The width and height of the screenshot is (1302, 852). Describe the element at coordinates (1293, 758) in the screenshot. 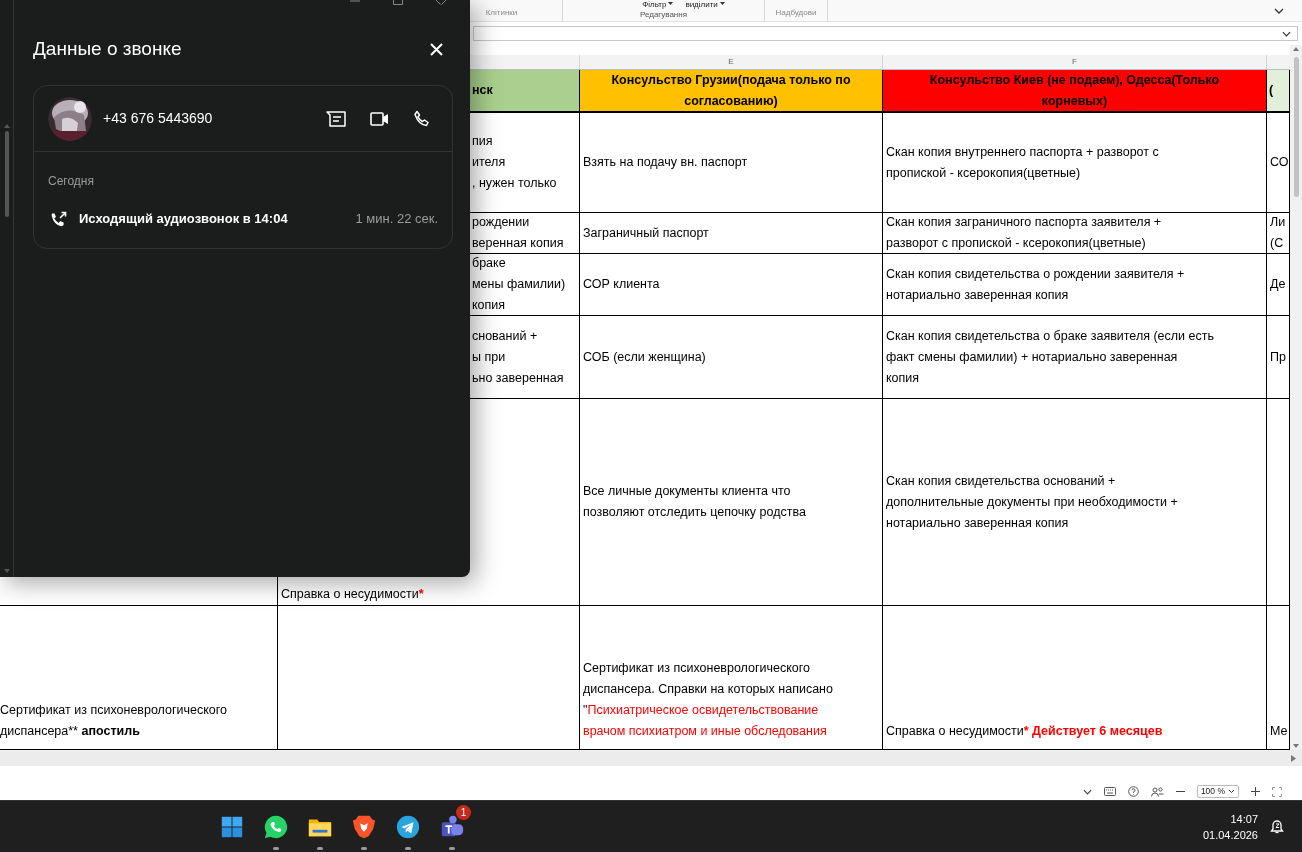

I see `right-arrow-icon` at that location.